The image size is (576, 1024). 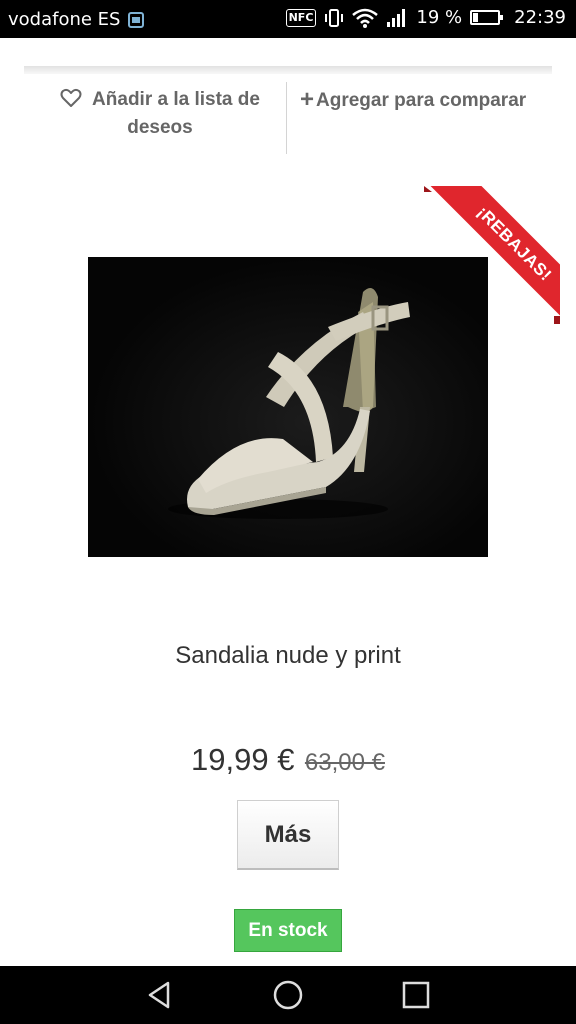 I want to click on more-button: Más, so click(x=288, y=835).